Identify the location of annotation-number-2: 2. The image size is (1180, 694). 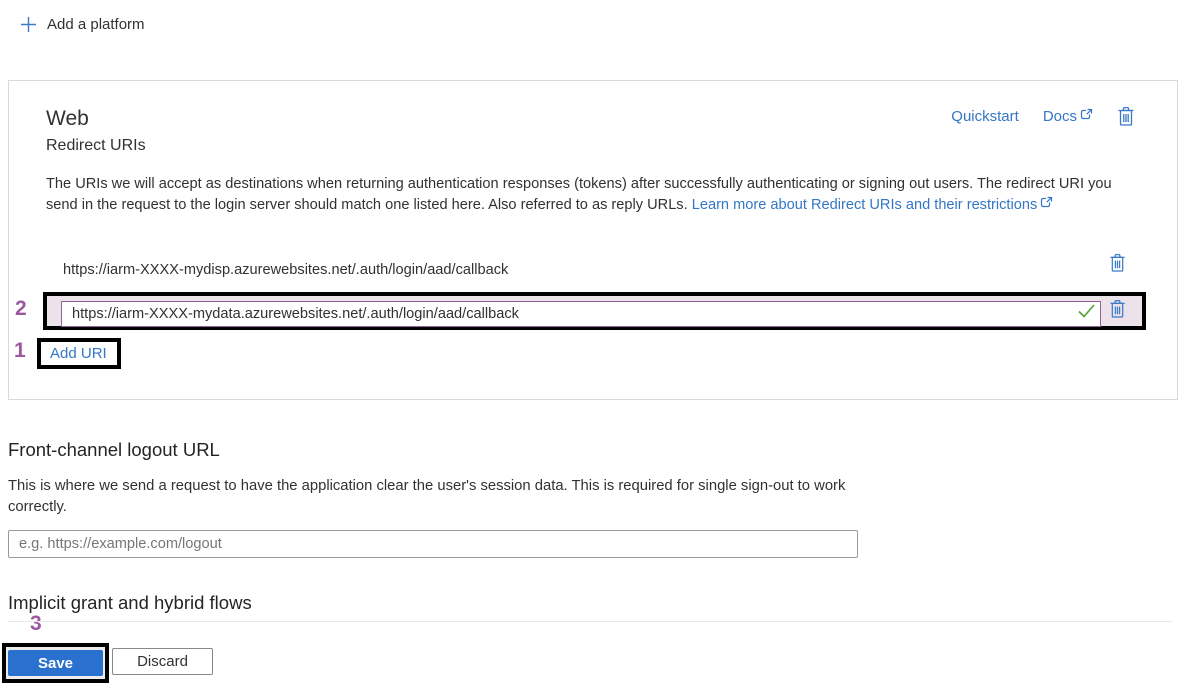
(21, 308).